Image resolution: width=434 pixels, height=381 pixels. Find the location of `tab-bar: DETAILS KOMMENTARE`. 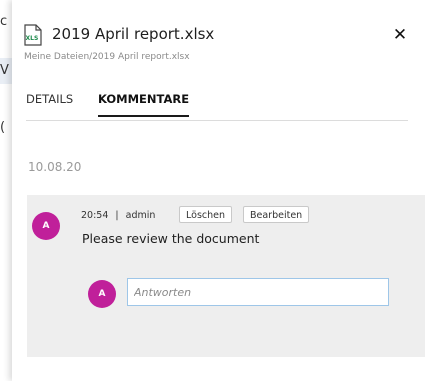

tab-bar: DETAILS KOMMENTARE is located at coordinates (217, 106).